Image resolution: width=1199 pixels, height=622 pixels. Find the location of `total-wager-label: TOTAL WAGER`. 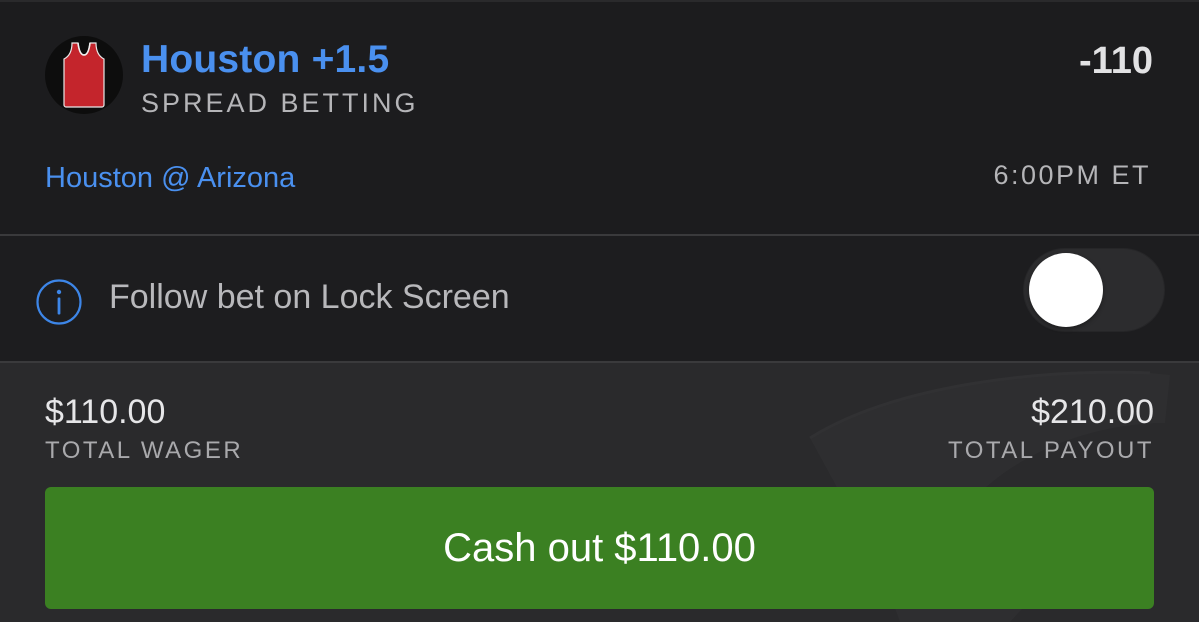

total-wager-label: TOTAL WAGER is located at coordinates (144, 450).